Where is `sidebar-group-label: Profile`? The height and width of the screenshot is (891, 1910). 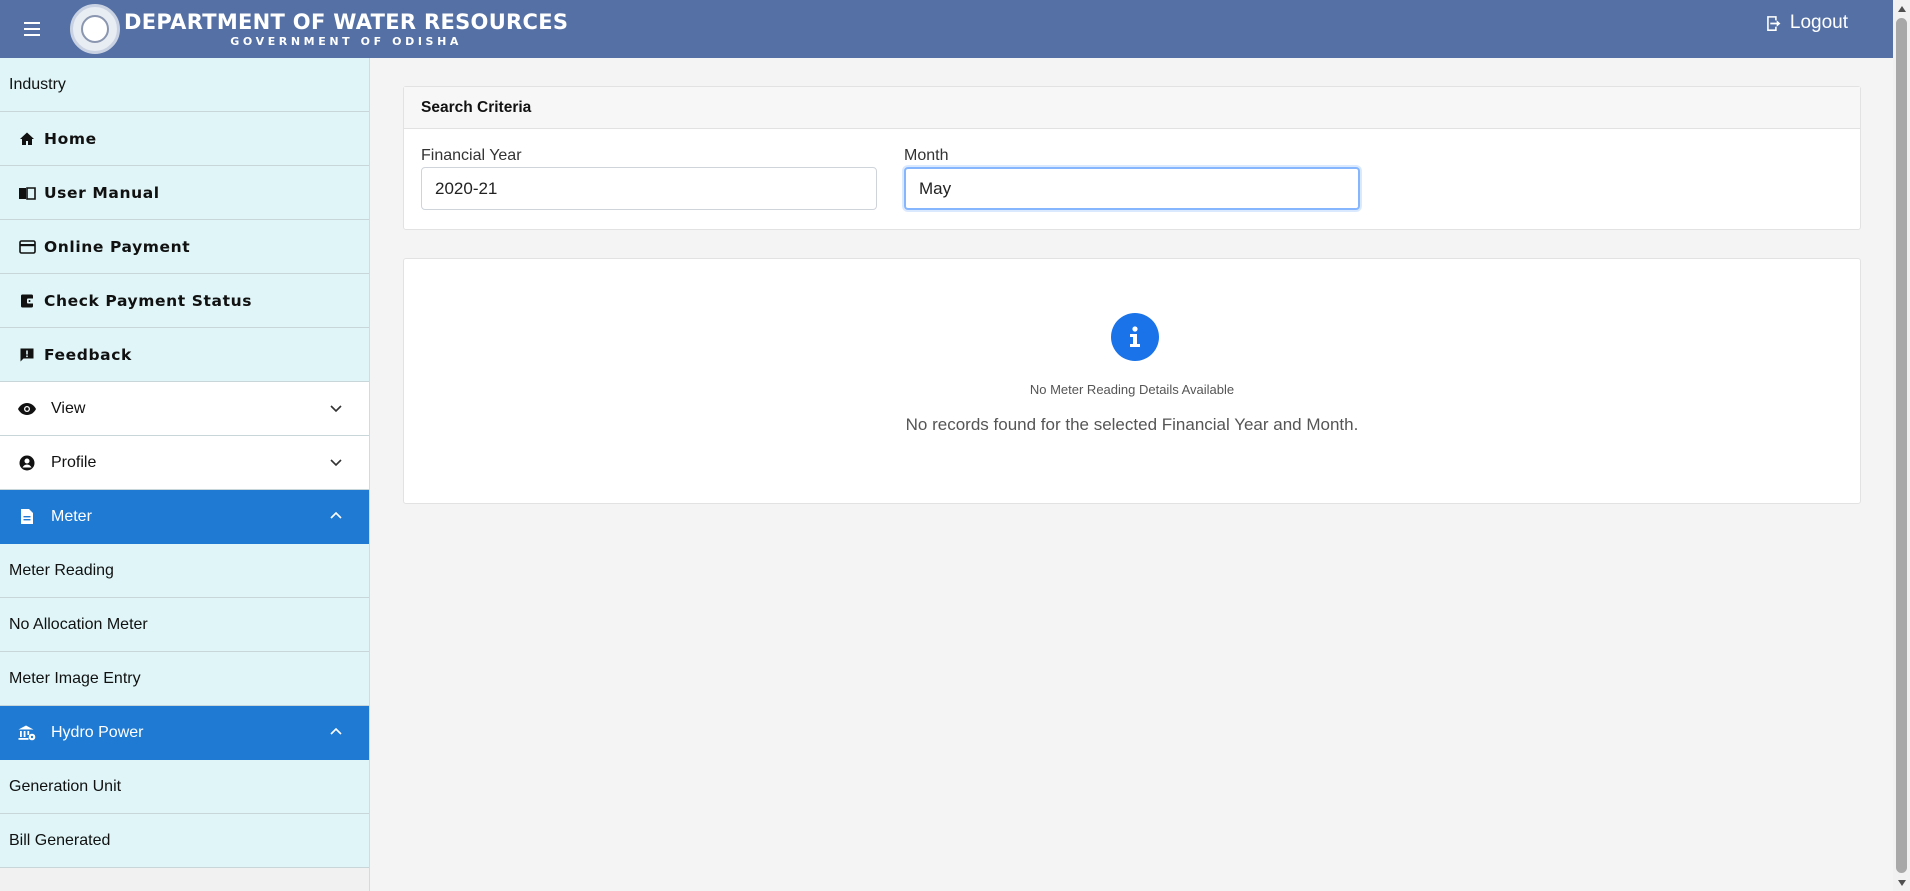 sidebar-group-label: Profile is located at coordinates (74, 462).